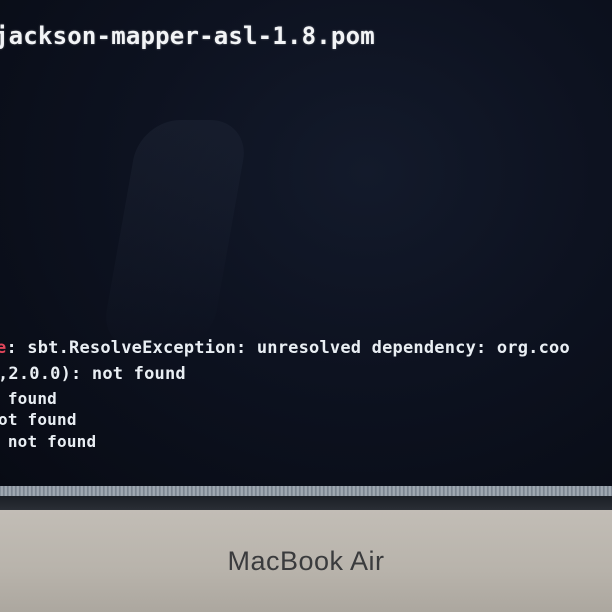 Image resolution: width=612 pixels, height=612 pixels. Describe the element at coordinates (38, 419) in the screenshot. I see `terminal-line-4: ot found` at that location.